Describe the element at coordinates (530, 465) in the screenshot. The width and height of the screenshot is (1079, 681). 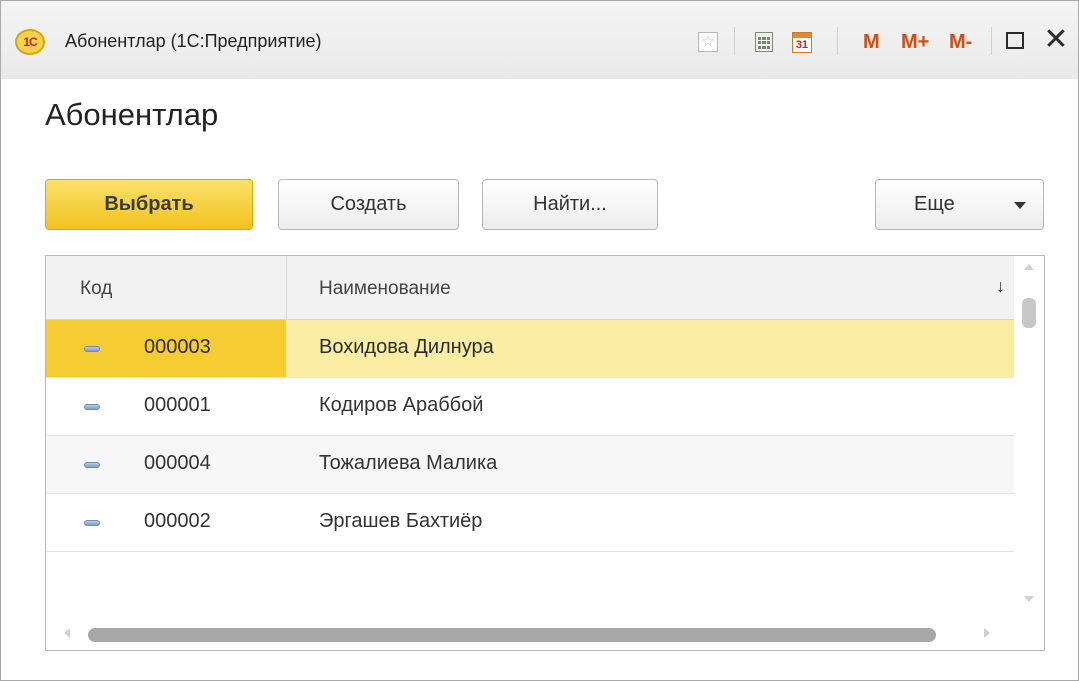
I see `table-row: 000004 Тожалиева Малика` at that location.